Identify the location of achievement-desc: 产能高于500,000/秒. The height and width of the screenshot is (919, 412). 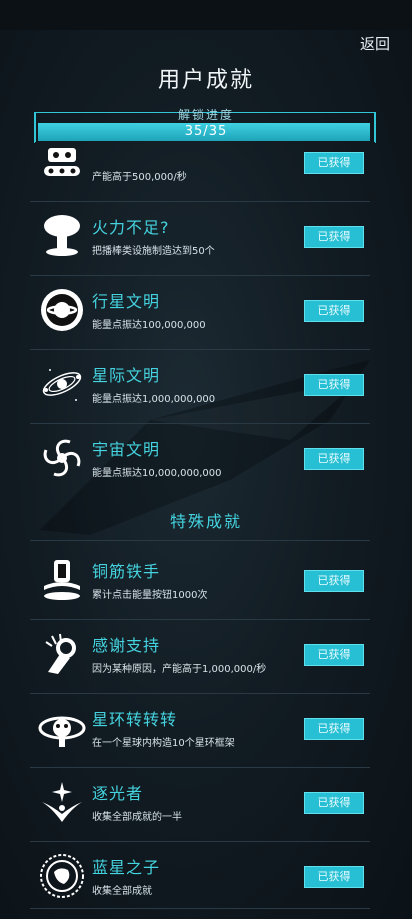
(139, 177).